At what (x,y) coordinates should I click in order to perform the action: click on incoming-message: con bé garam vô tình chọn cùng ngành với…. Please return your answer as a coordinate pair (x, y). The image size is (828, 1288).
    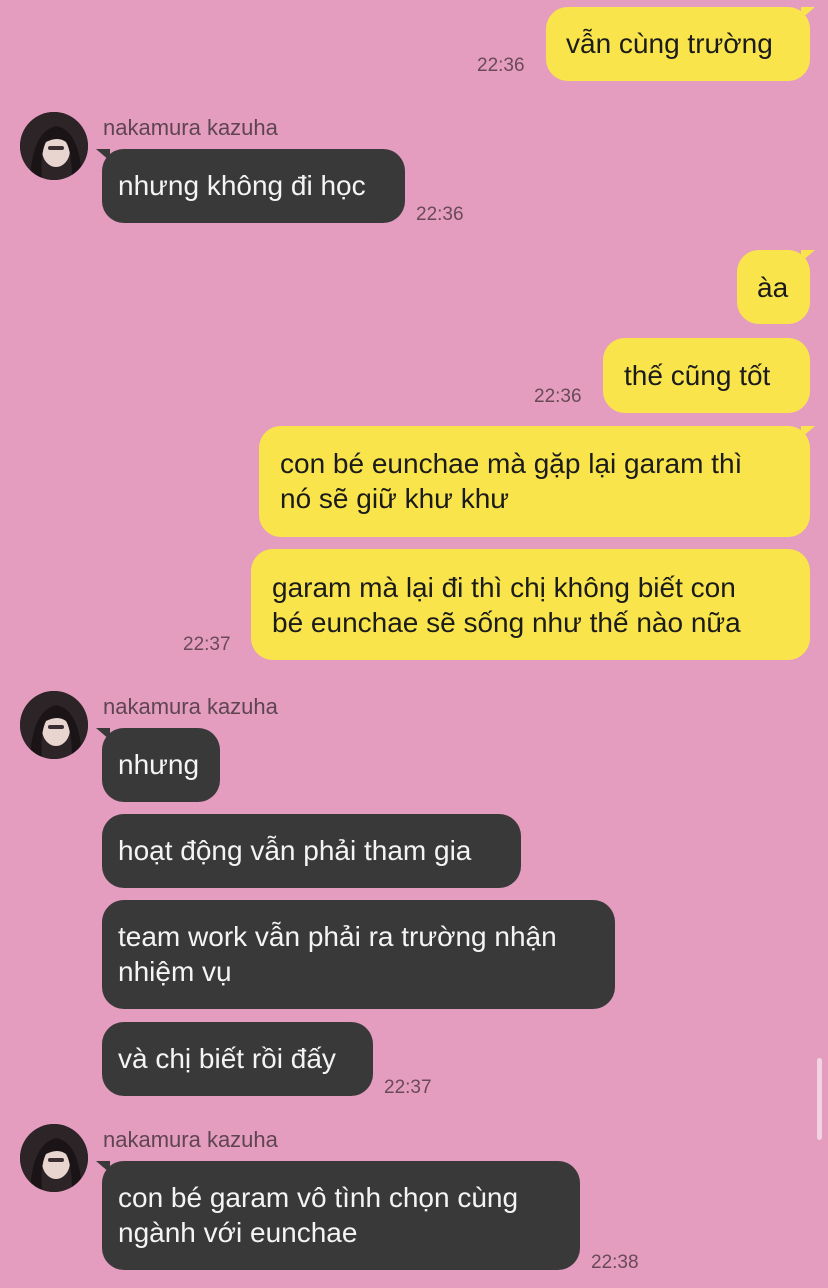
    Looking at the image, I should click on (341, 1215).